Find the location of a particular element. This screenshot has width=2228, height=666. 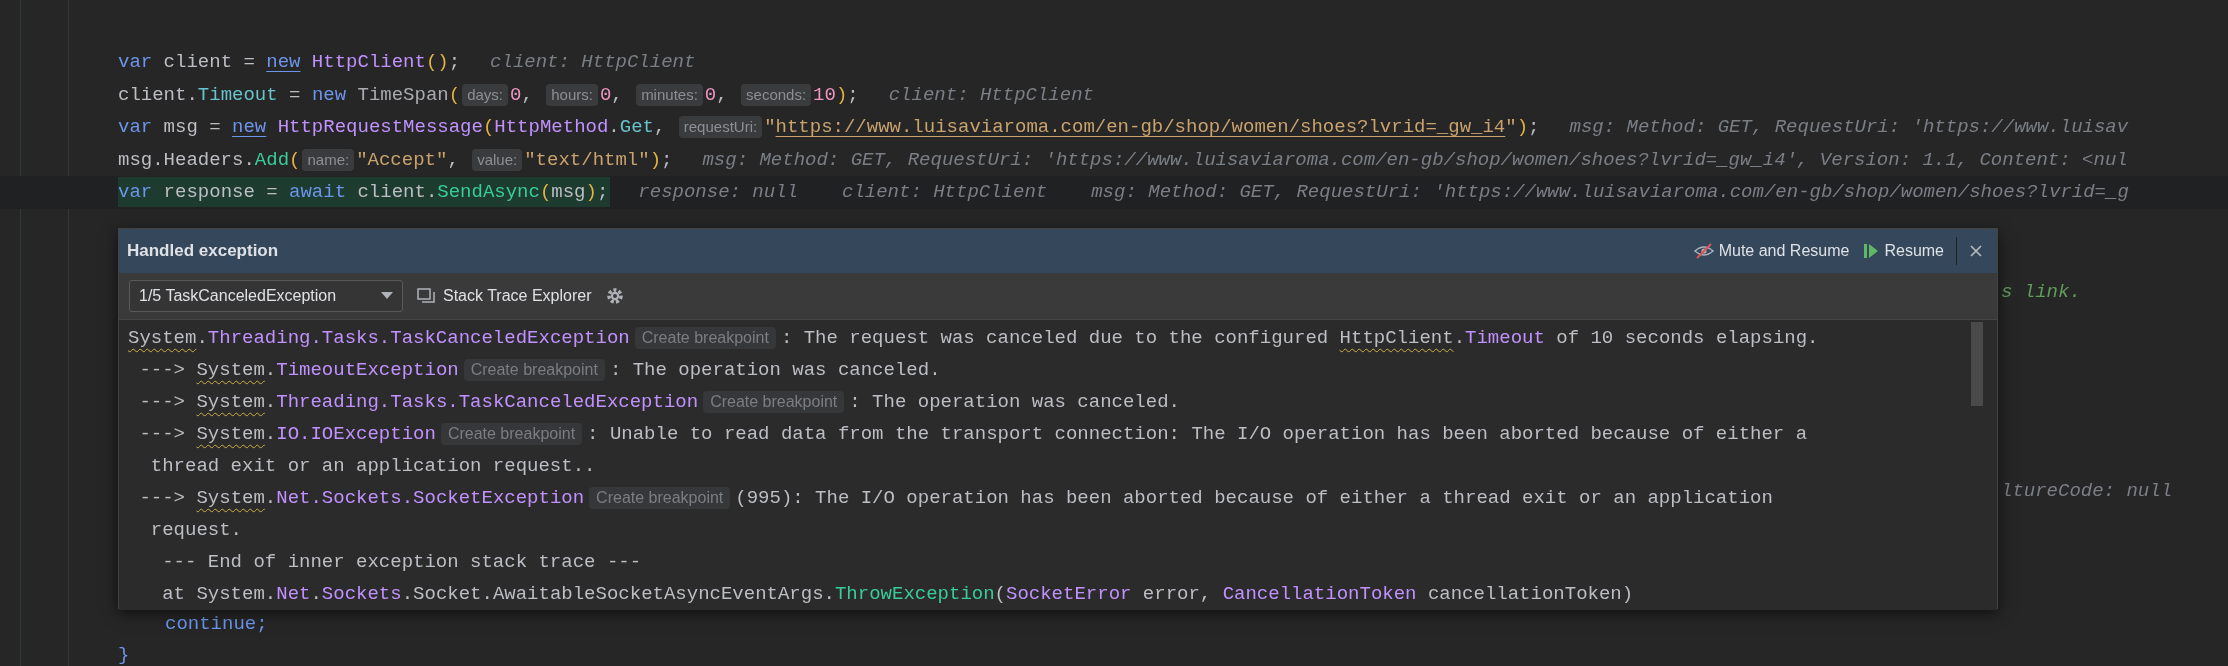

url-string: https://www.luisaviaroma.com/en-gb/shop/women/shoes?lvrid=_gw_i4 is located at coordinates (1140, 127).